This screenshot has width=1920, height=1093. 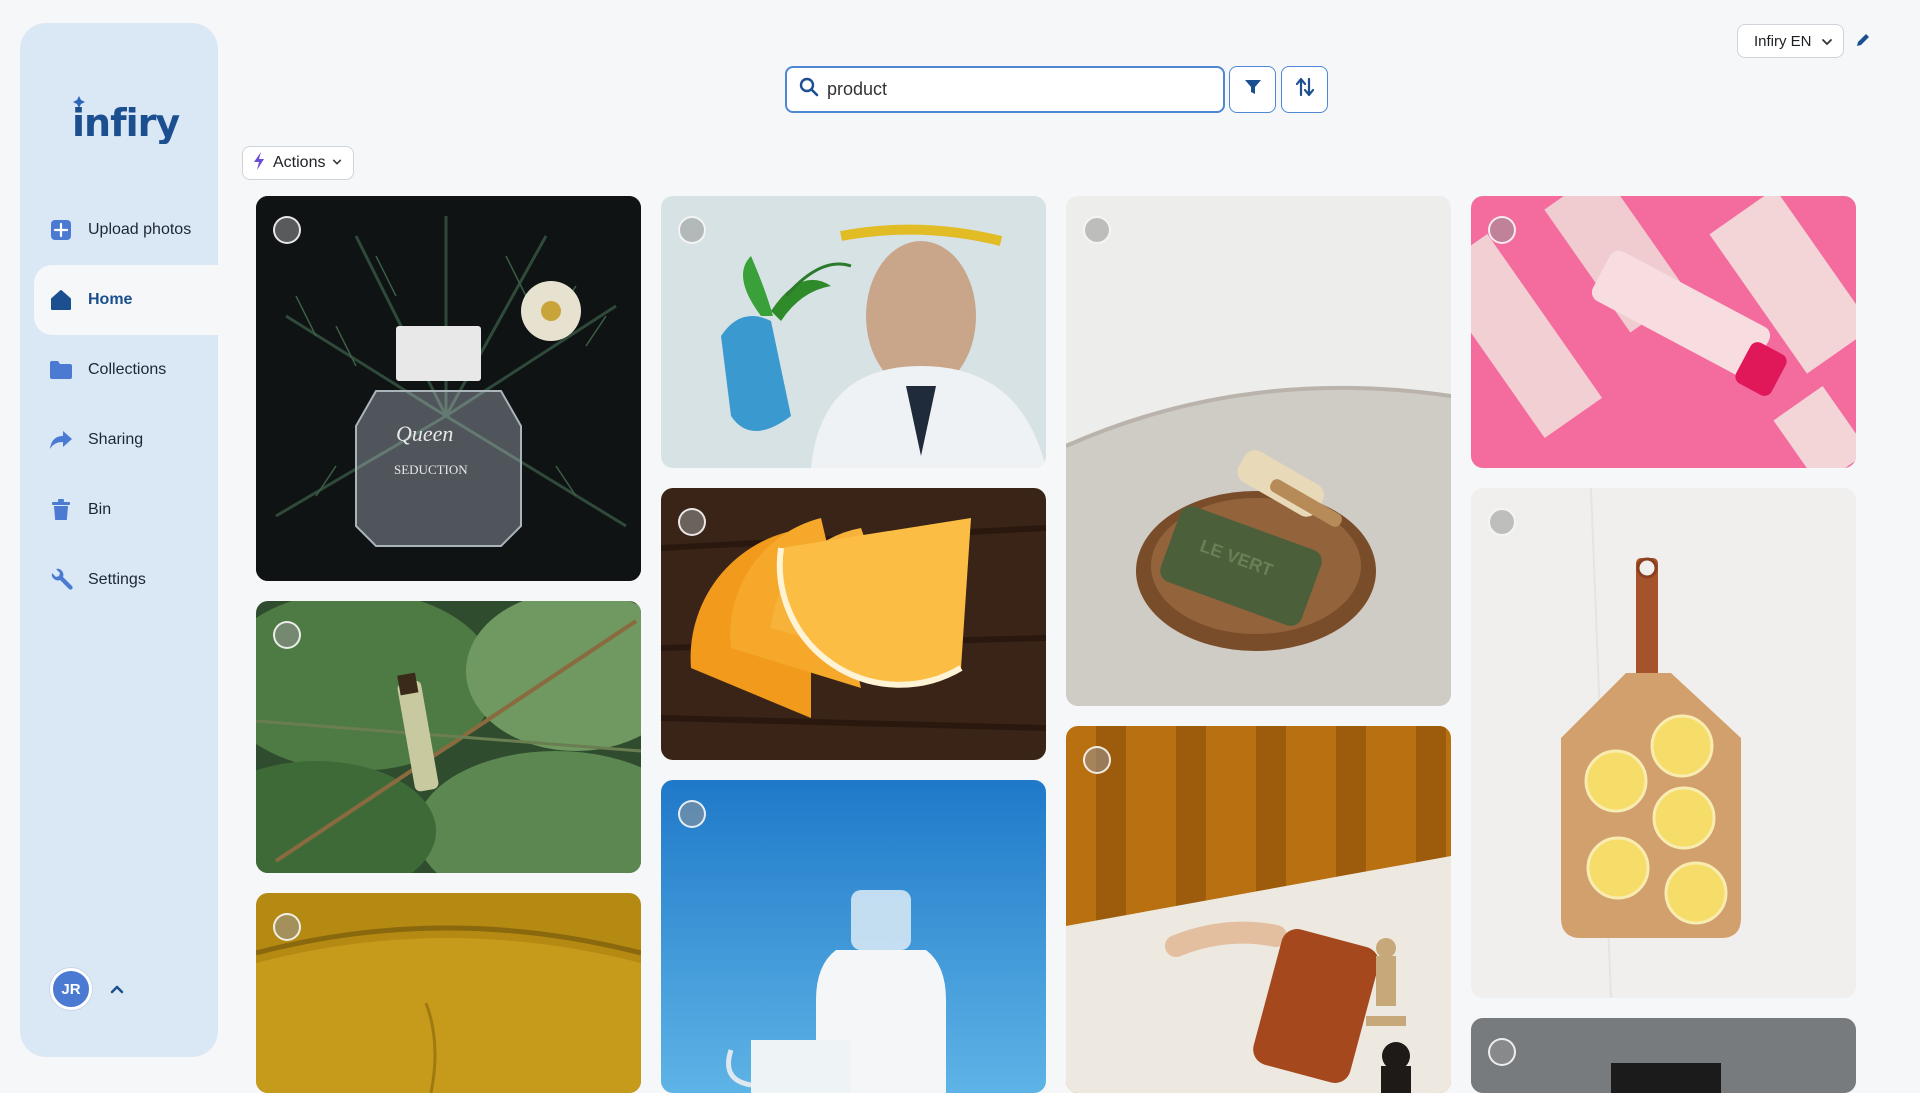 I want to click on actions-dropdown: Actions, so click(x=298, y=163).